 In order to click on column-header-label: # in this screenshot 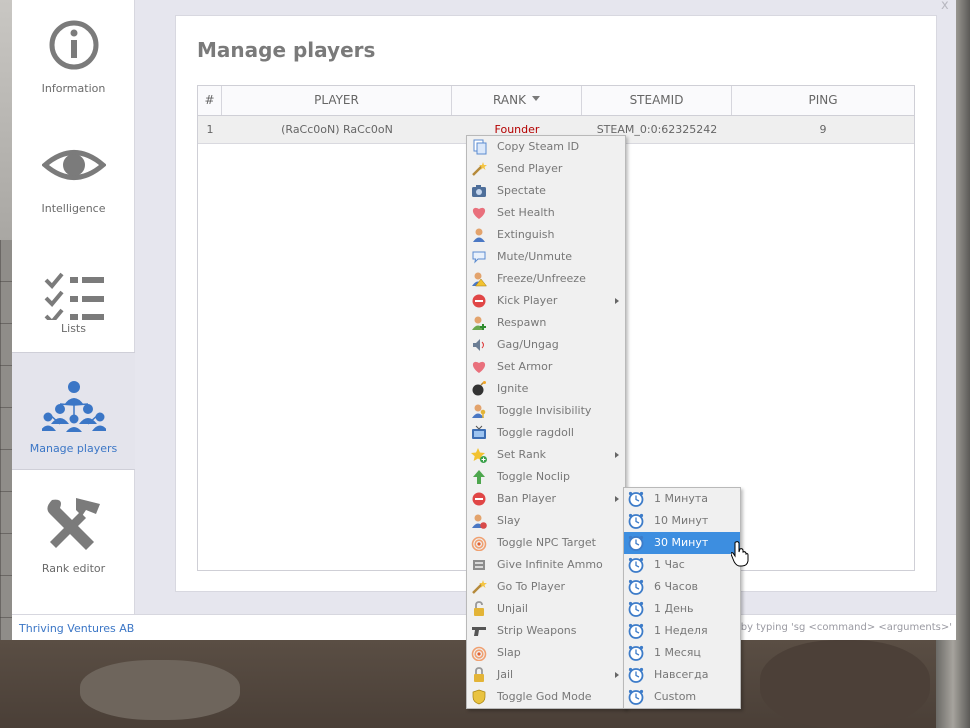, I will do `click(209, 100)`.